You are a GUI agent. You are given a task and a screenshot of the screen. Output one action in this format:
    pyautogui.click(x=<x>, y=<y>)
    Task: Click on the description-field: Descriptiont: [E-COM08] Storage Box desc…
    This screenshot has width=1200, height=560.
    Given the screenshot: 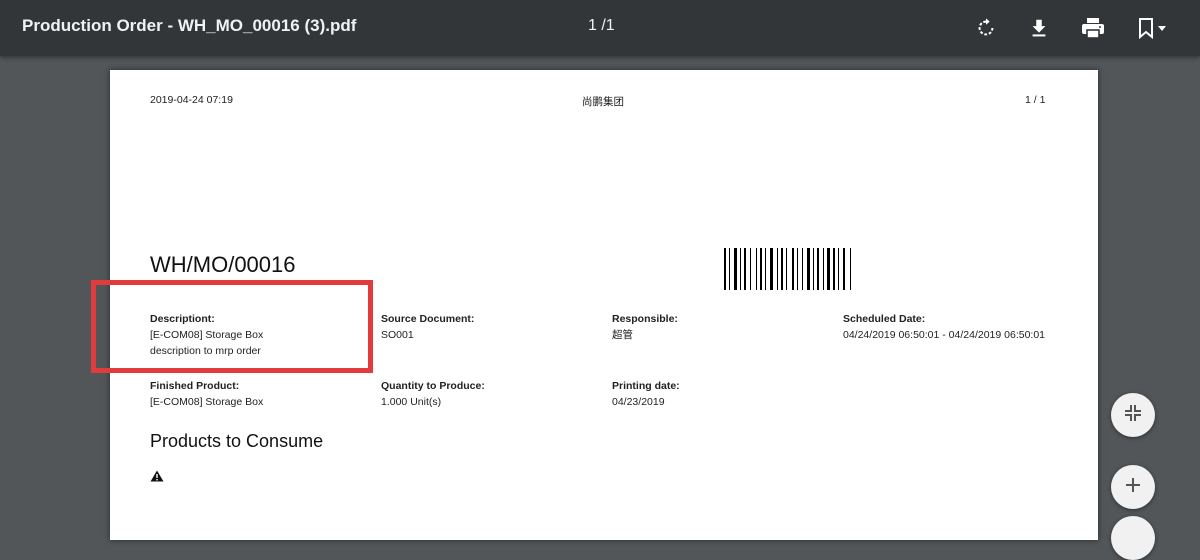 What is the action you would take?
    pyautogui.click(x=206, y=335)
    